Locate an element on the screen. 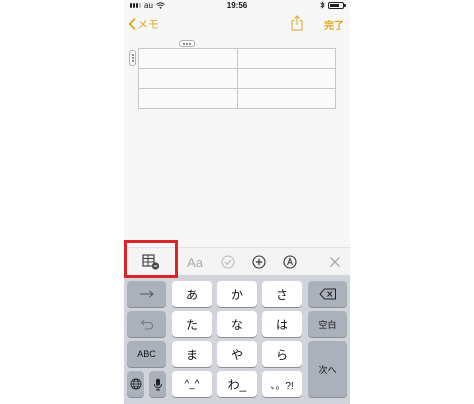 The image size is (474, 404). abc-mode-key: ABC is located at coordinates (146, 354).